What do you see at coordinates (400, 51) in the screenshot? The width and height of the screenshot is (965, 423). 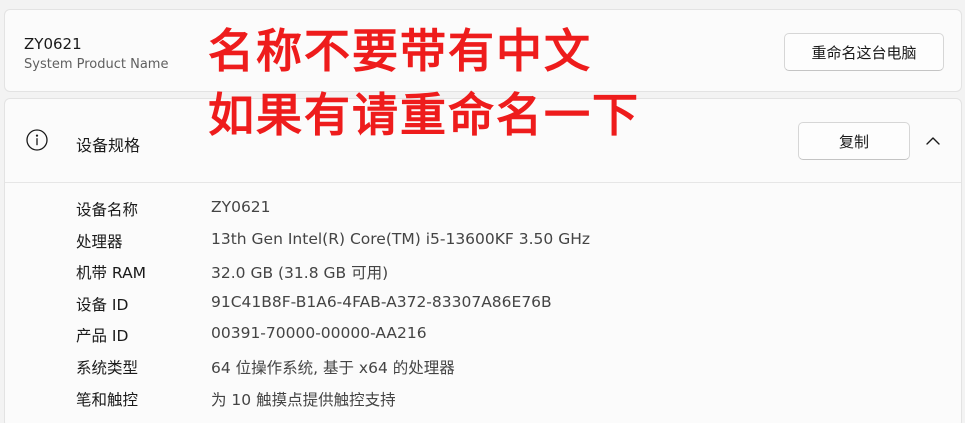 I see `annotation-line-1: 名称不要带有中文` at bounding box center [400, 51].